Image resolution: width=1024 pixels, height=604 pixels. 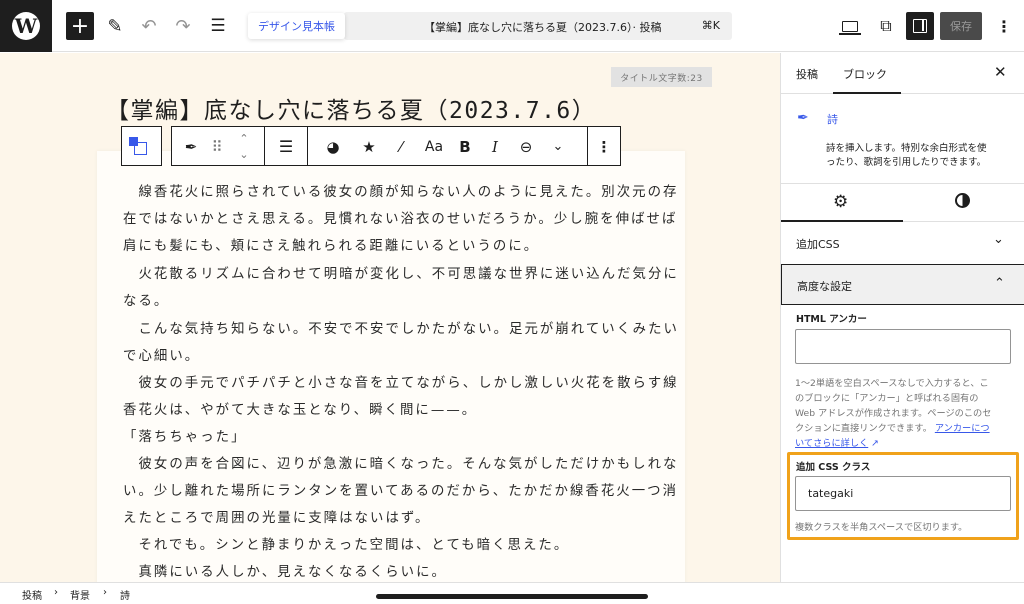 What do you see at coordinates (1004, 26) in the screenshot?
I see `more-options-icon: ⋮` at bounding box center [1004, 26].